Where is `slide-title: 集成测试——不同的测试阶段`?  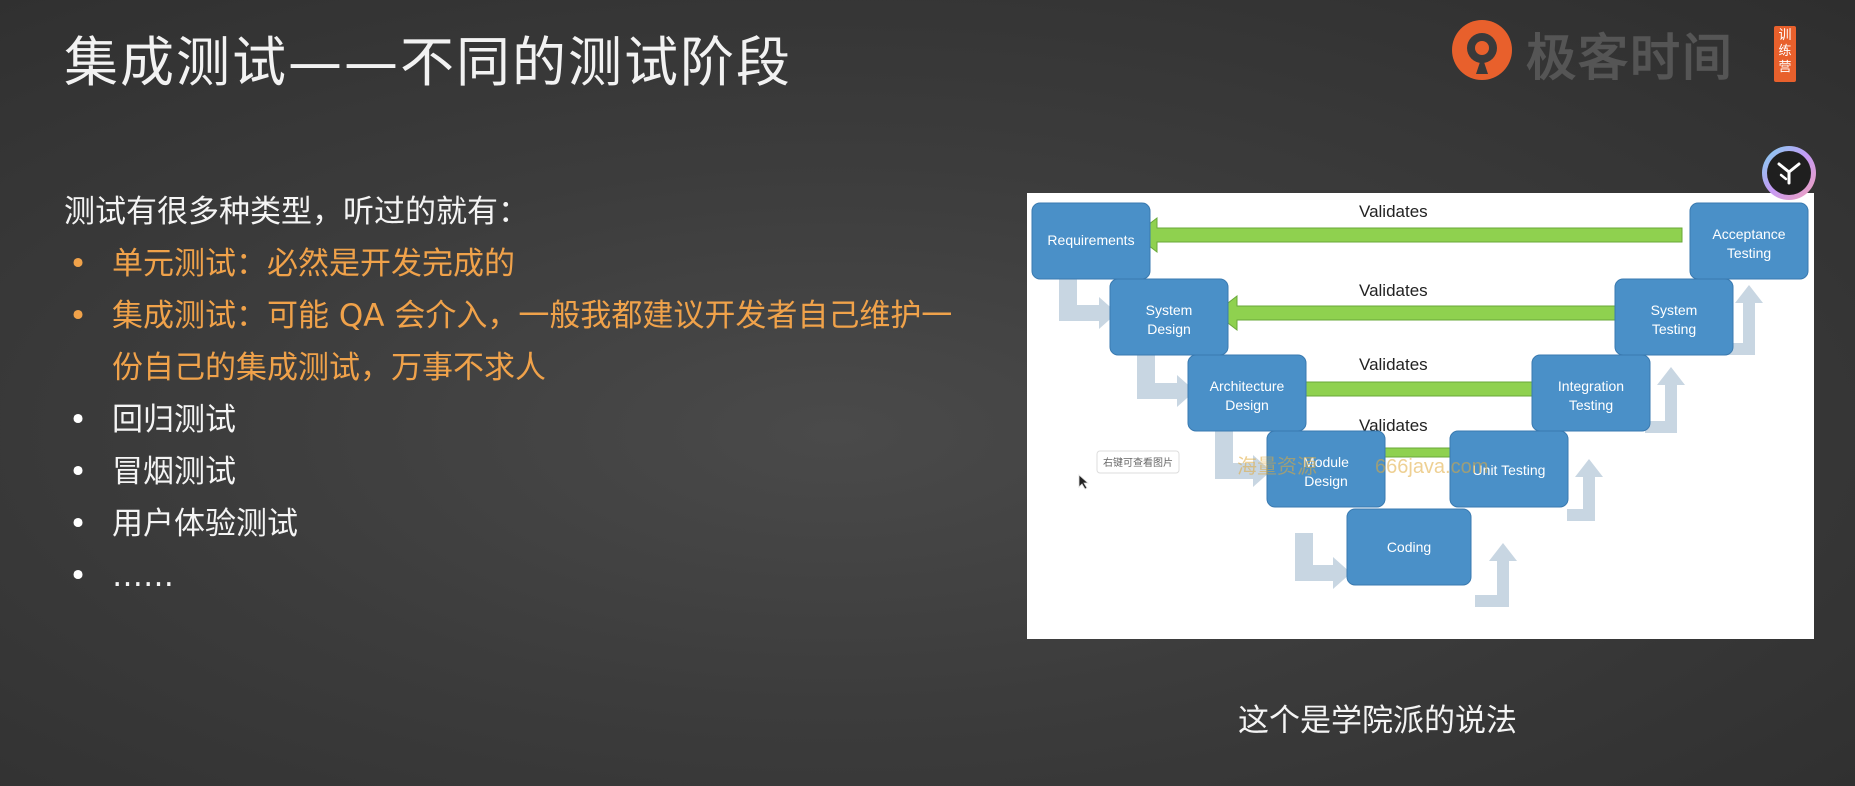
slide-title: 集成测试——不同的测试阶段 is located at coordinates (428, 62).